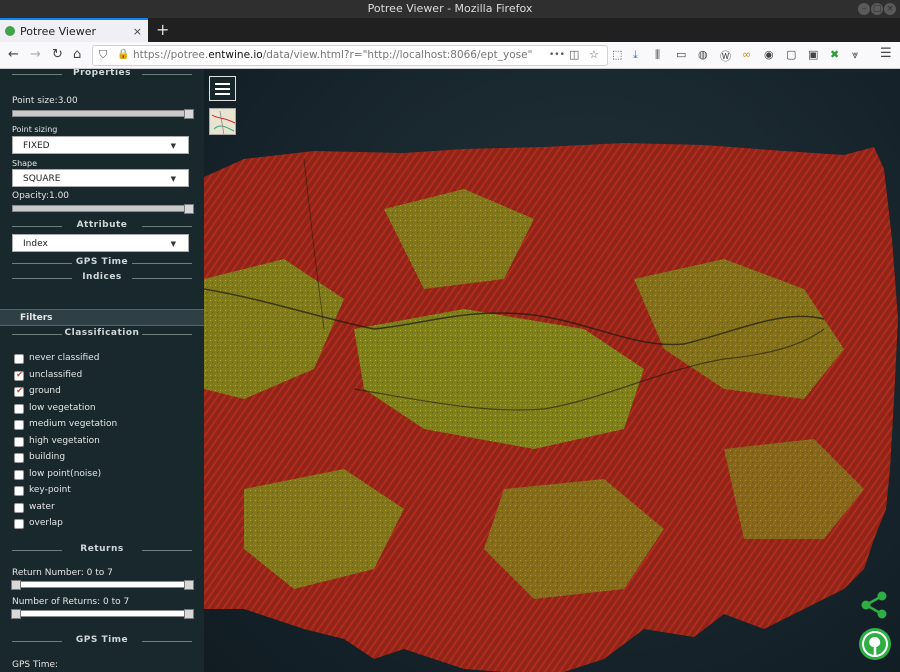 Image resolution: width=900 pixels, height=672 pixels. What do you see at coordinates (50, 490) in the screenshot?
I see `classification-label: key-point` at bounding box center [50, 490].